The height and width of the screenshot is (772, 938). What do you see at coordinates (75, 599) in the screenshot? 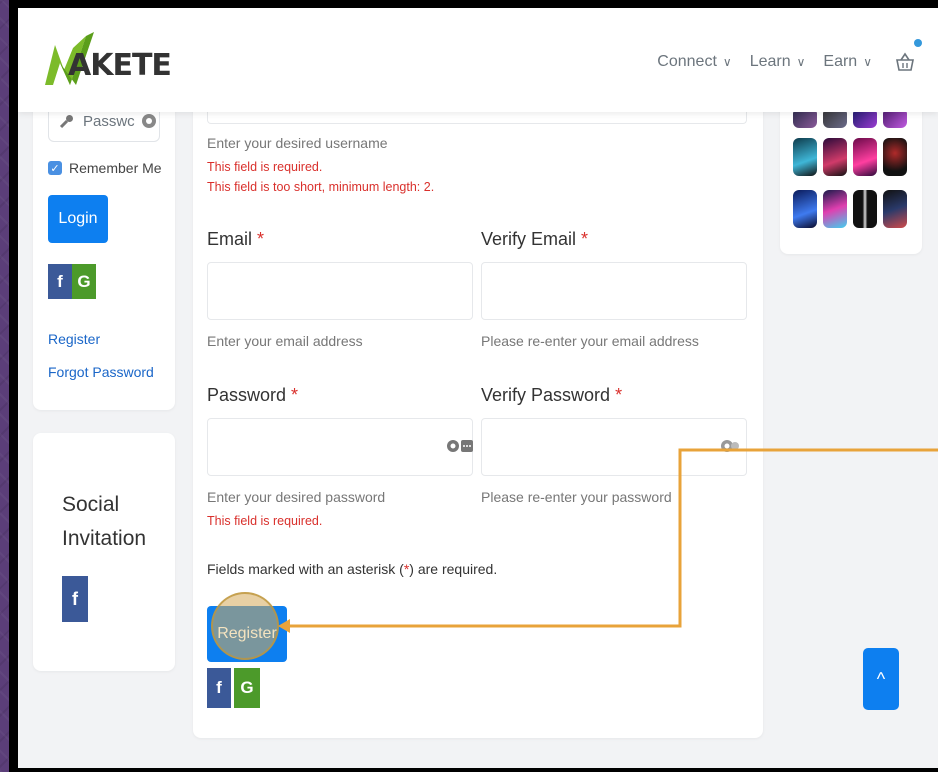
I see `facebook-invite-button: f` at bounding box center [75, 599].